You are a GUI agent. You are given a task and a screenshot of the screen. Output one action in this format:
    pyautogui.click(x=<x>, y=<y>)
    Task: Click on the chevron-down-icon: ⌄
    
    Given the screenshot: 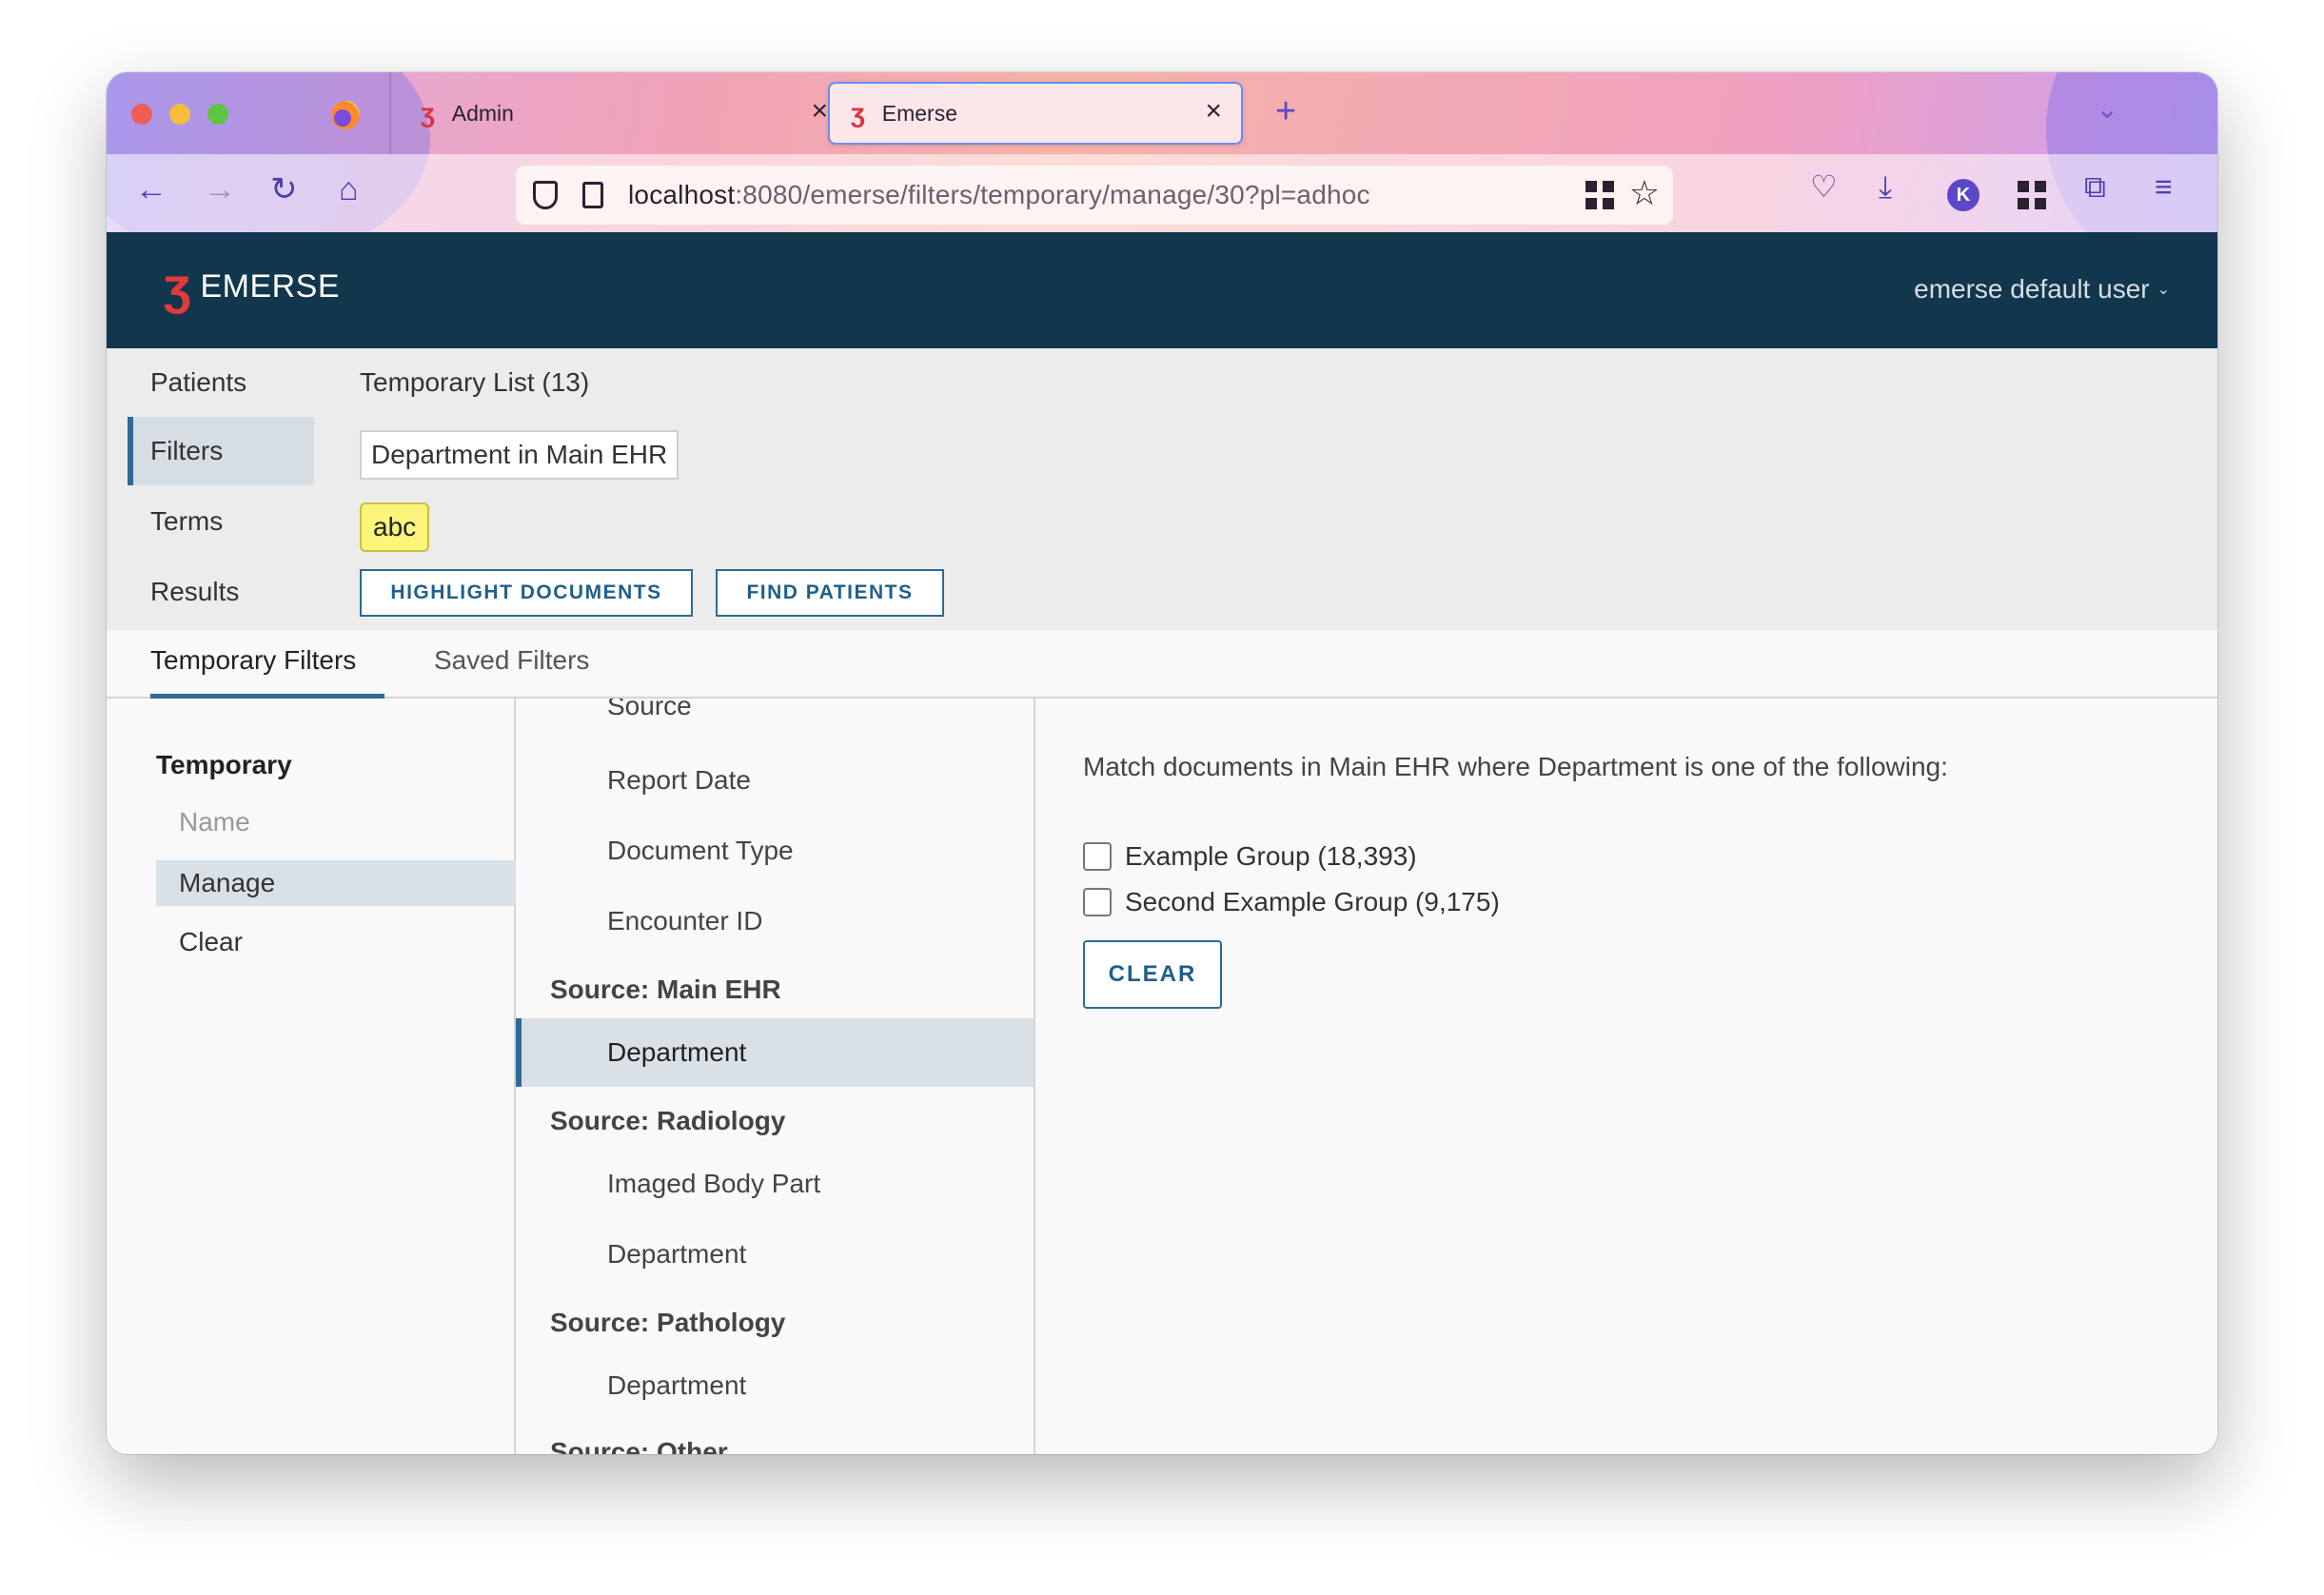 What is the action you would take?
    pyautogui.click(x=2163, y=290)
    